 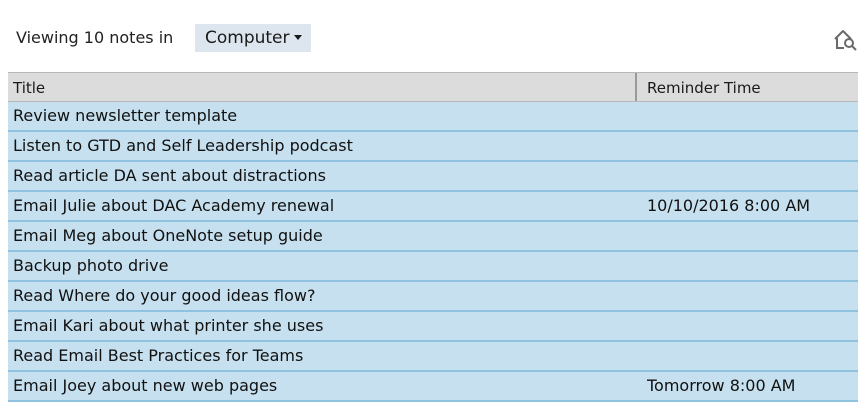 I want to click on table-header: Title Reminder Time, so click(x=433, y=87).